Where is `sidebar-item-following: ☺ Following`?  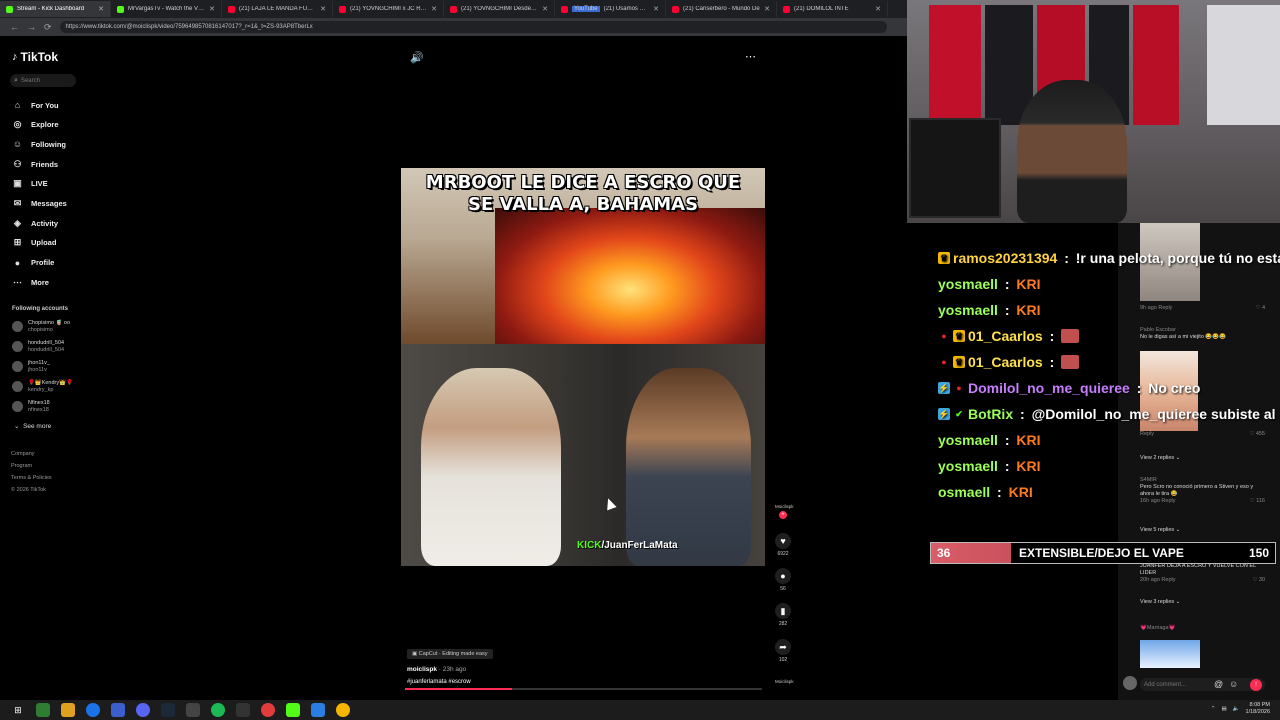
sidebar-item-following: ☺ Following is located at coordinates (39, 144).